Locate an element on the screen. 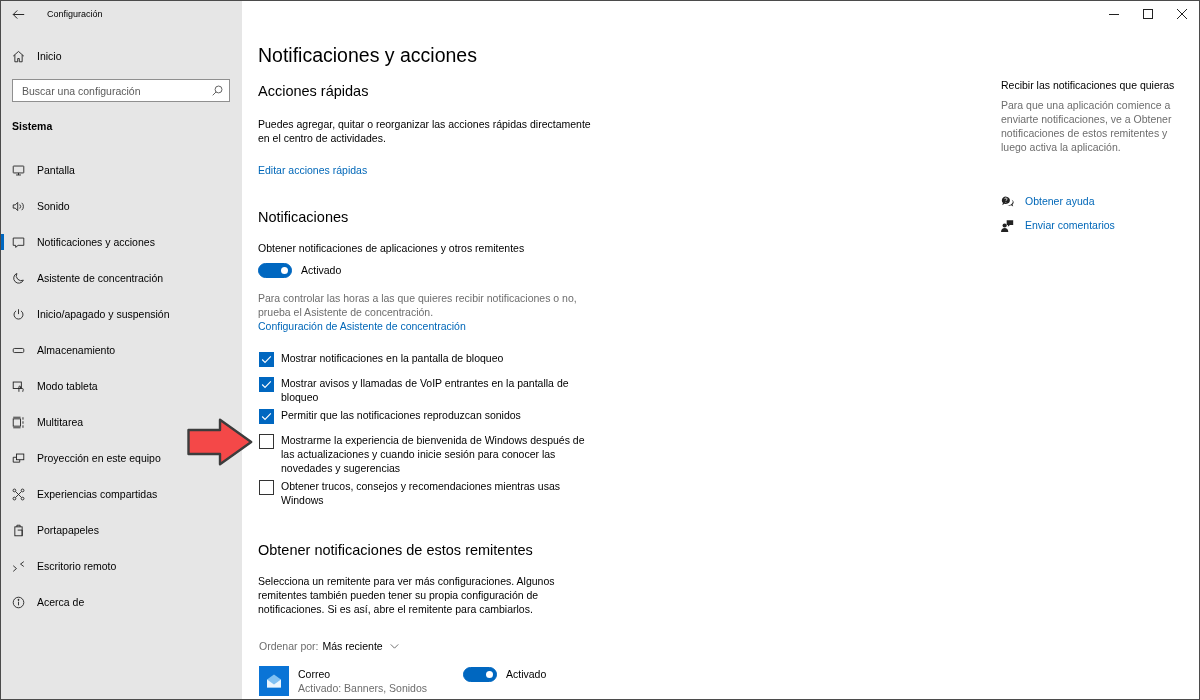  power-icon is located at coordinates (18, 314).